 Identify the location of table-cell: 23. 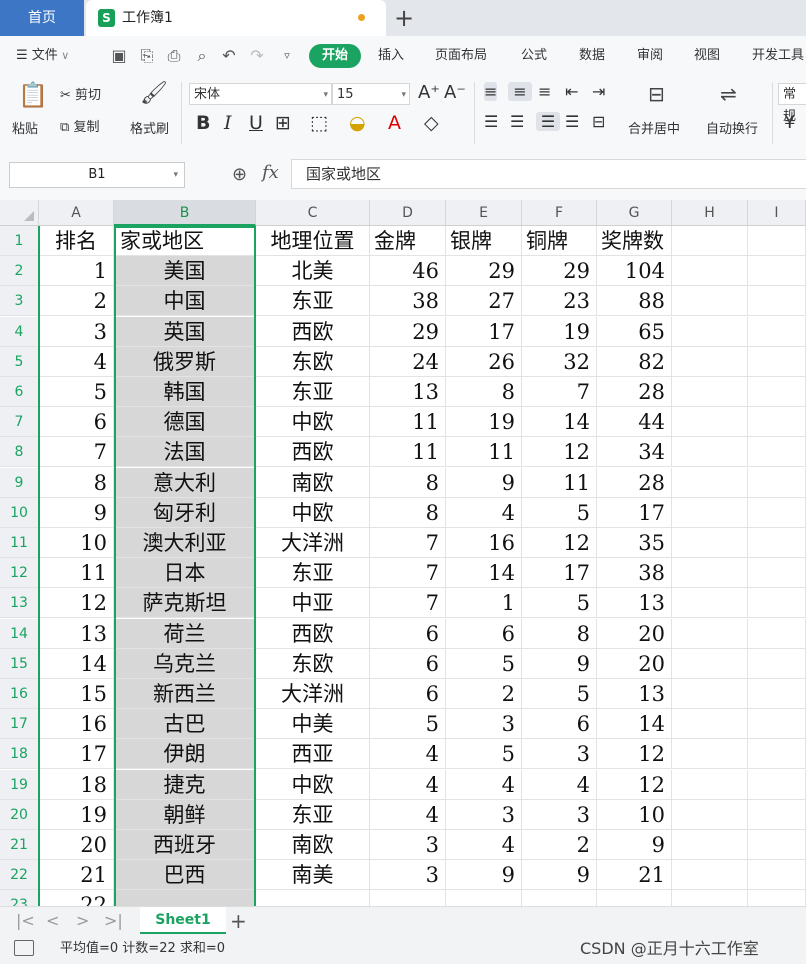
(559, 301).